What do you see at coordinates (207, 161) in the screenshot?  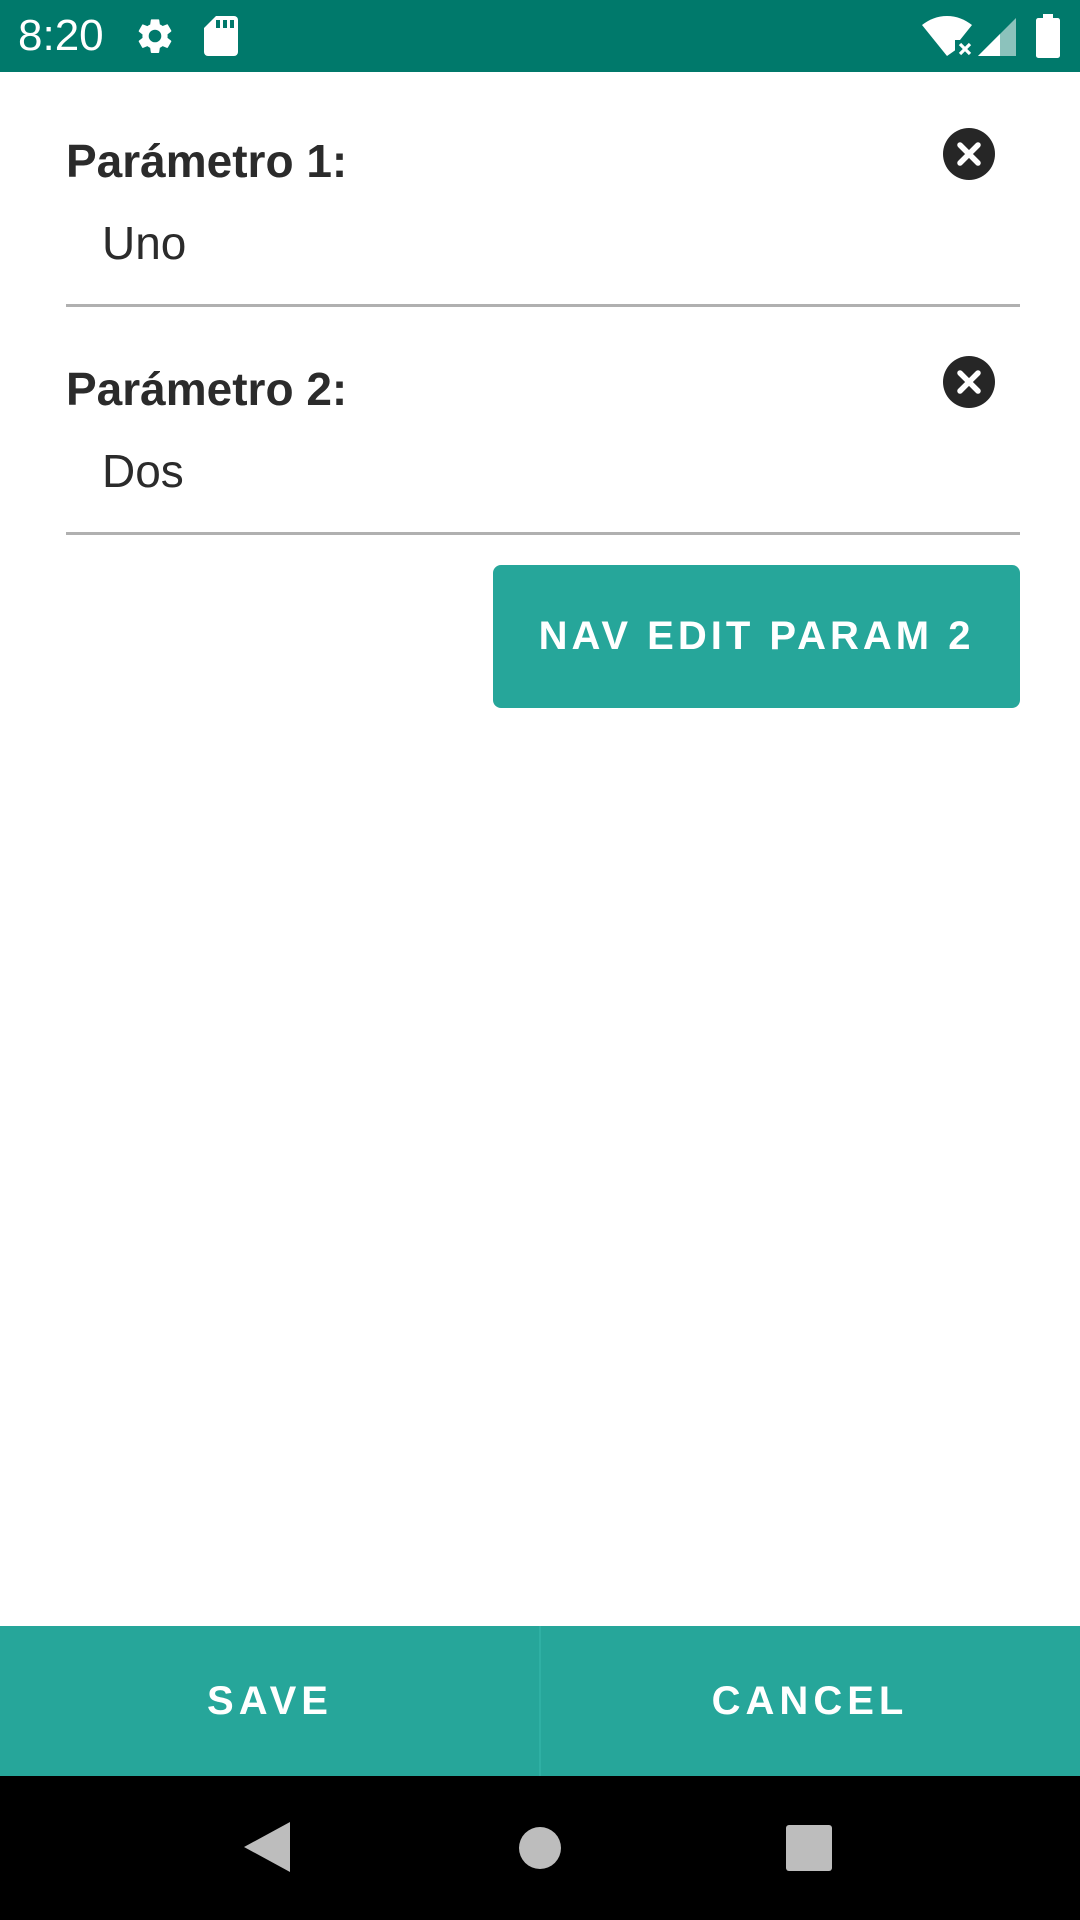 I see `param-1-label: Parámetro 1:` at bounding box center [207, 161].